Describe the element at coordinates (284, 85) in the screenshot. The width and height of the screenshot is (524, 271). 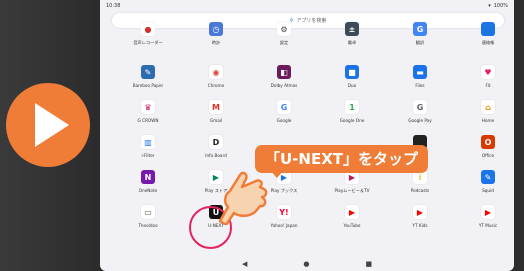
I see `app-label: Dolby Atmos` at that location.